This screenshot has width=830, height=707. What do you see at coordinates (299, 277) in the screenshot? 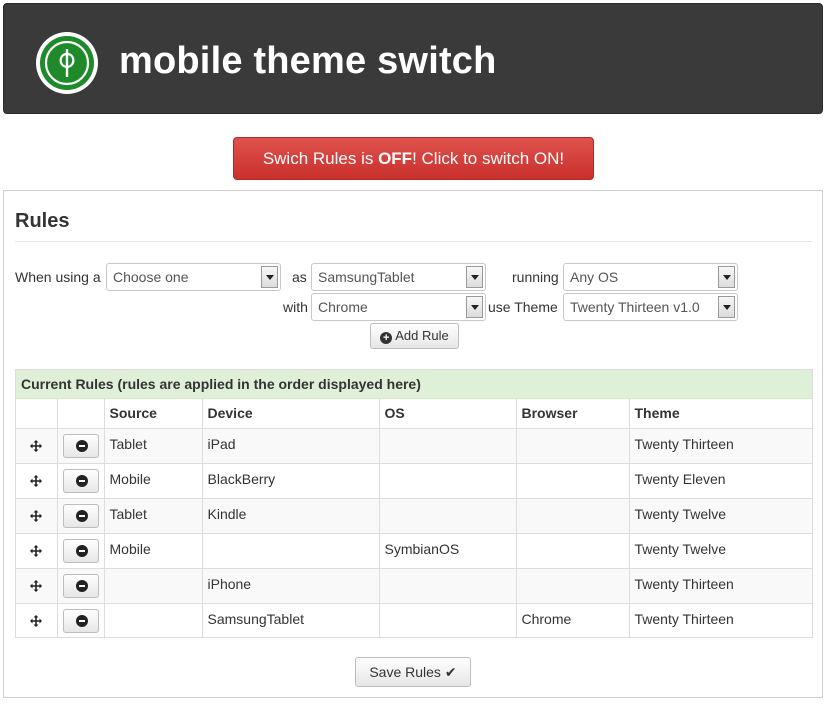
I see `as-label: as` at bounding box center [299, 277].